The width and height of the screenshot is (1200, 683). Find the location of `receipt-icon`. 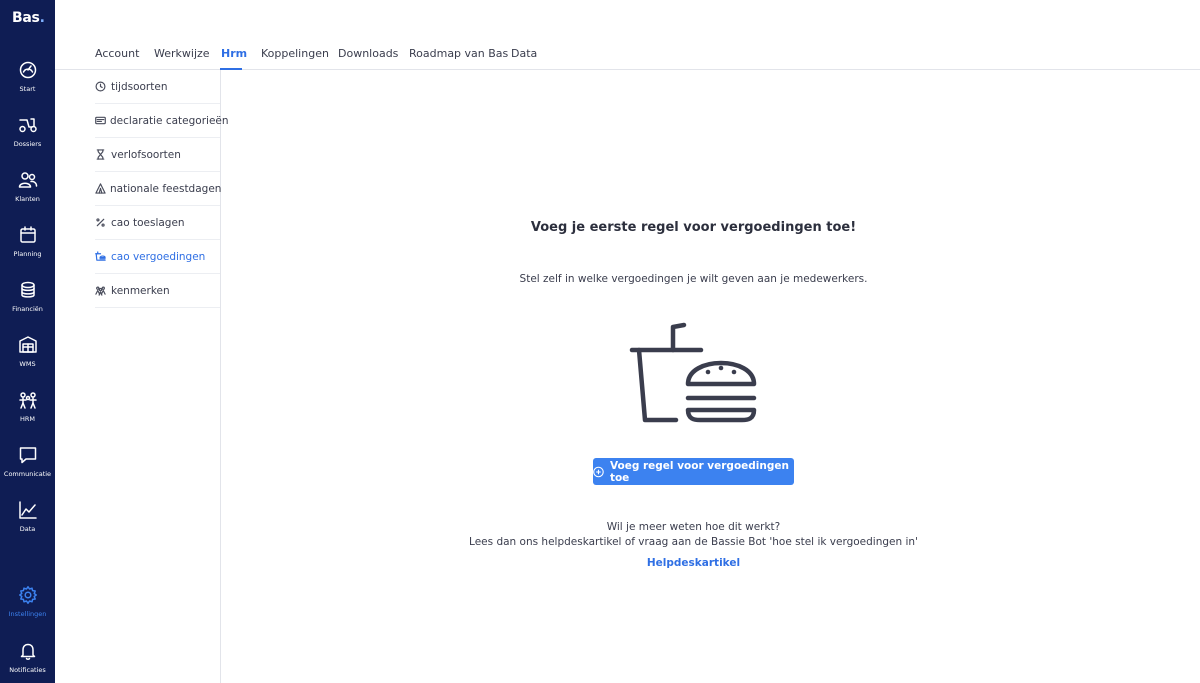

receipt-icon is located at coordinates (100, 120).